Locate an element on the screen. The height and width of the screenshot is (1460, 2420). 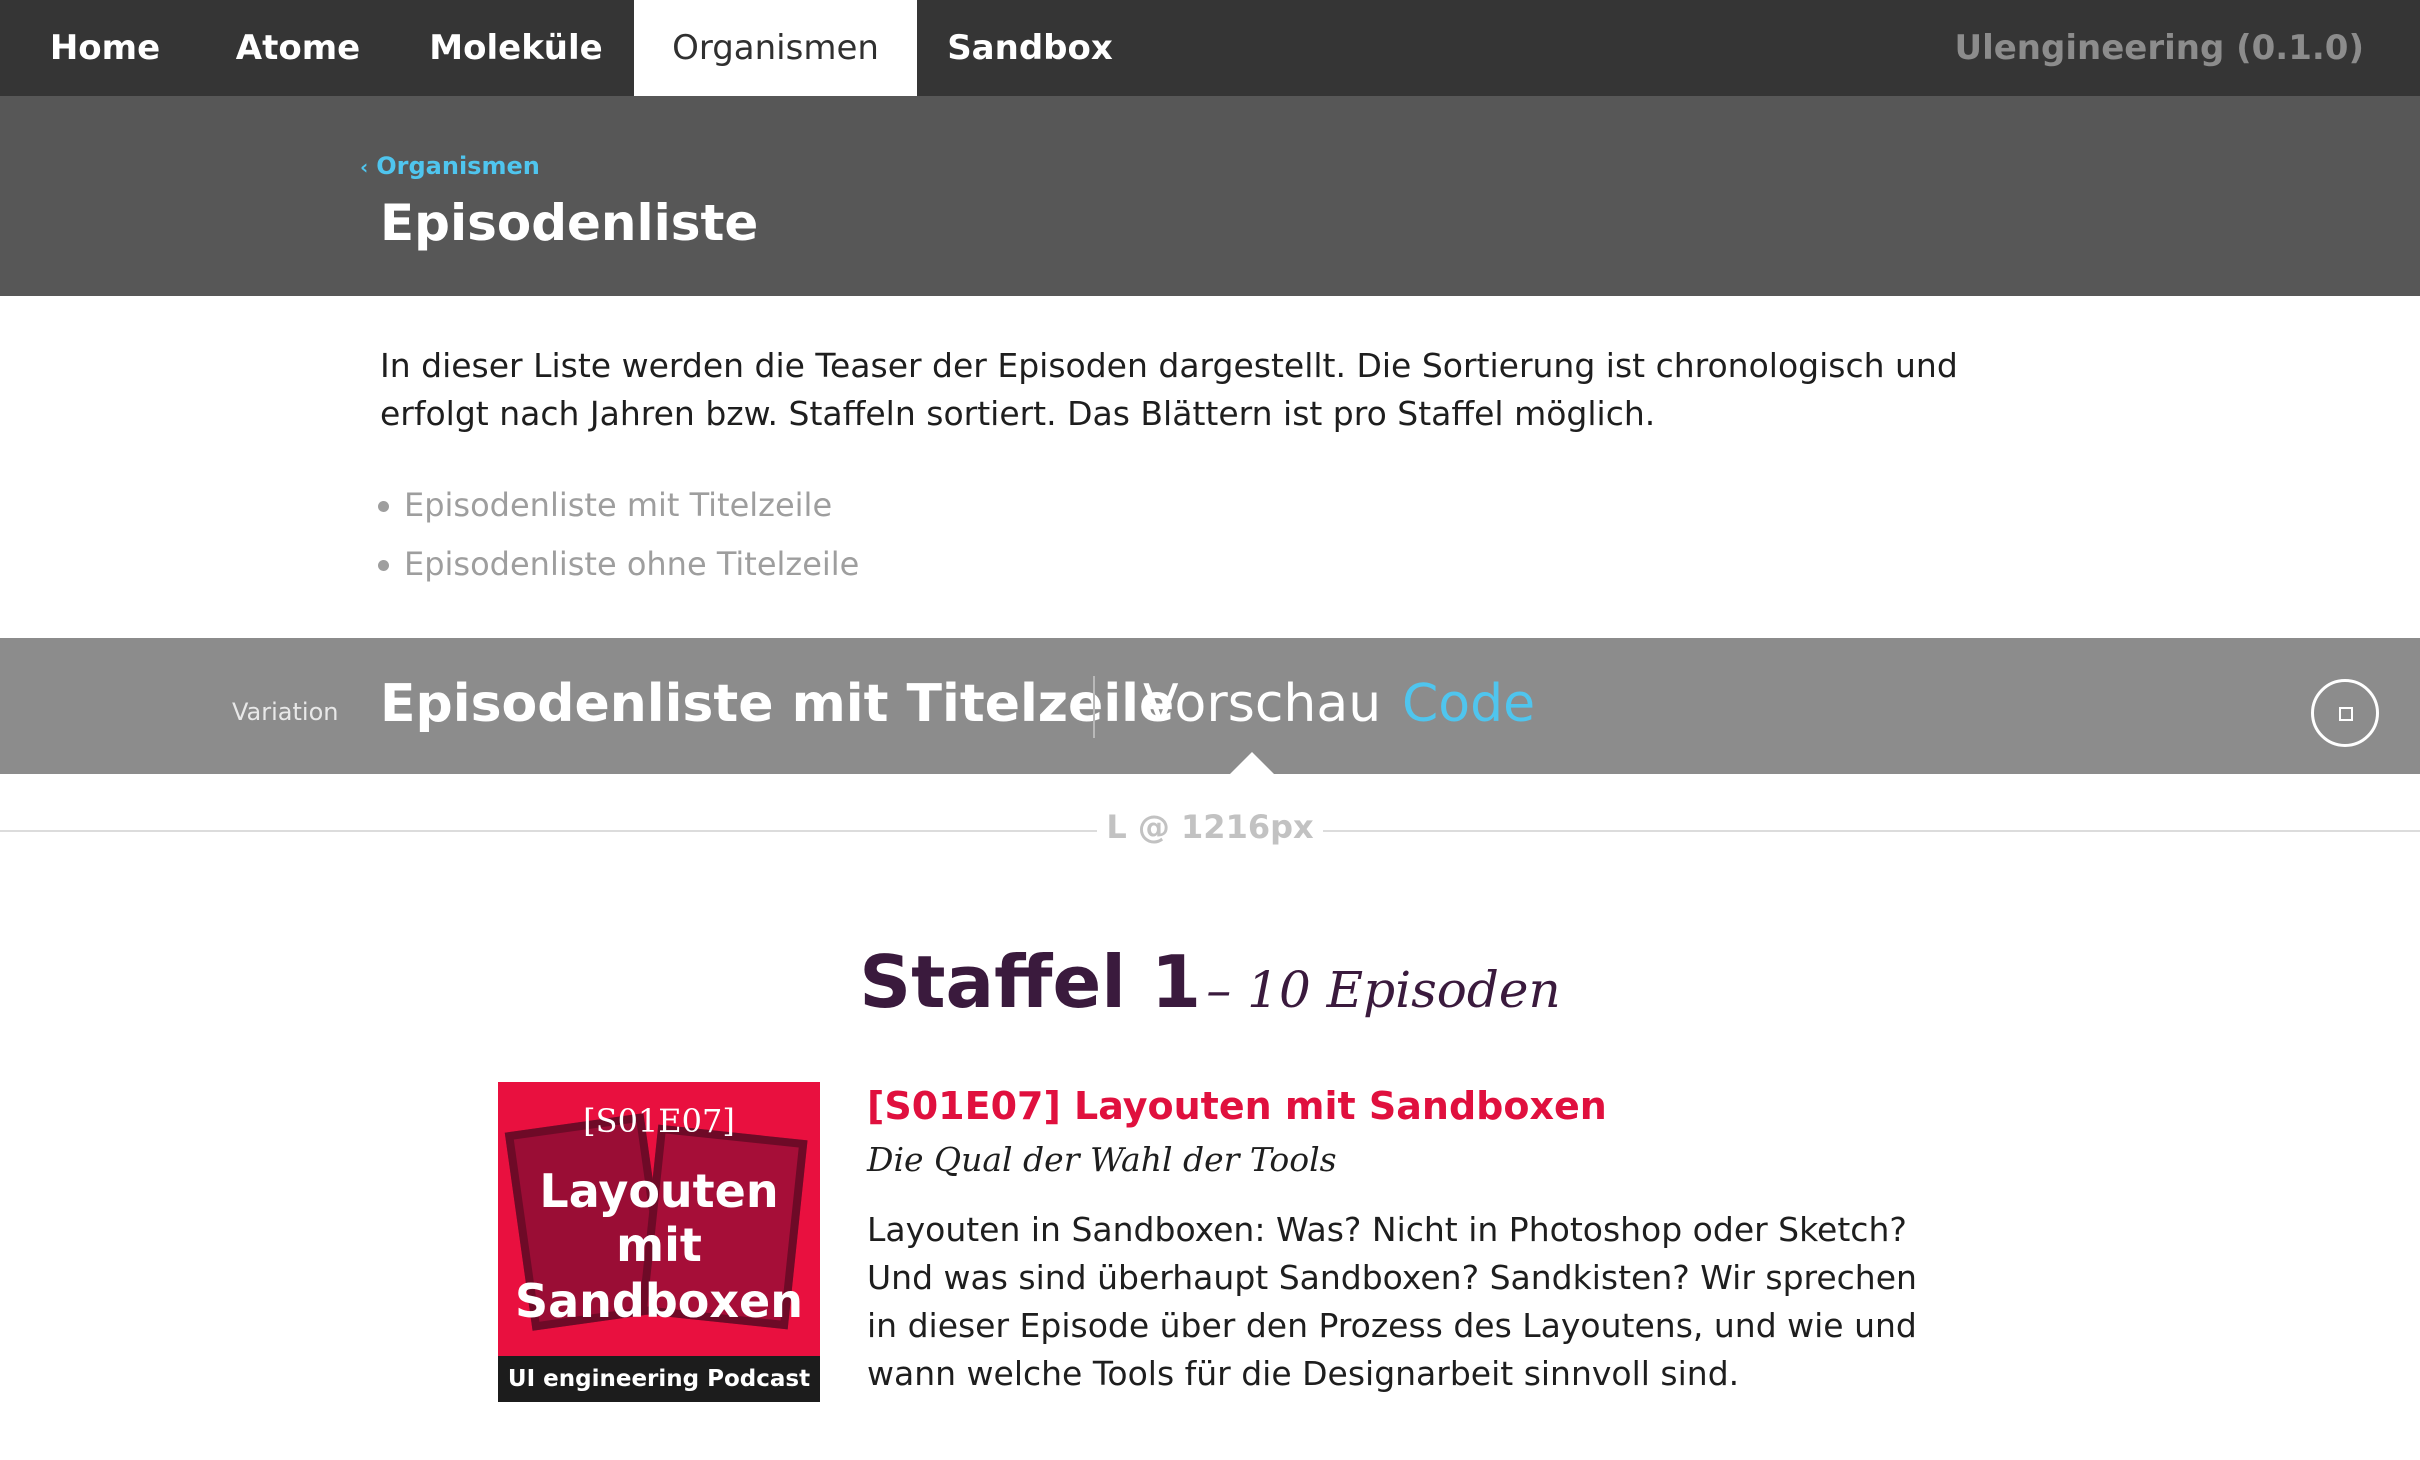
variation-label: Variation is located at coordinates (285, 712).